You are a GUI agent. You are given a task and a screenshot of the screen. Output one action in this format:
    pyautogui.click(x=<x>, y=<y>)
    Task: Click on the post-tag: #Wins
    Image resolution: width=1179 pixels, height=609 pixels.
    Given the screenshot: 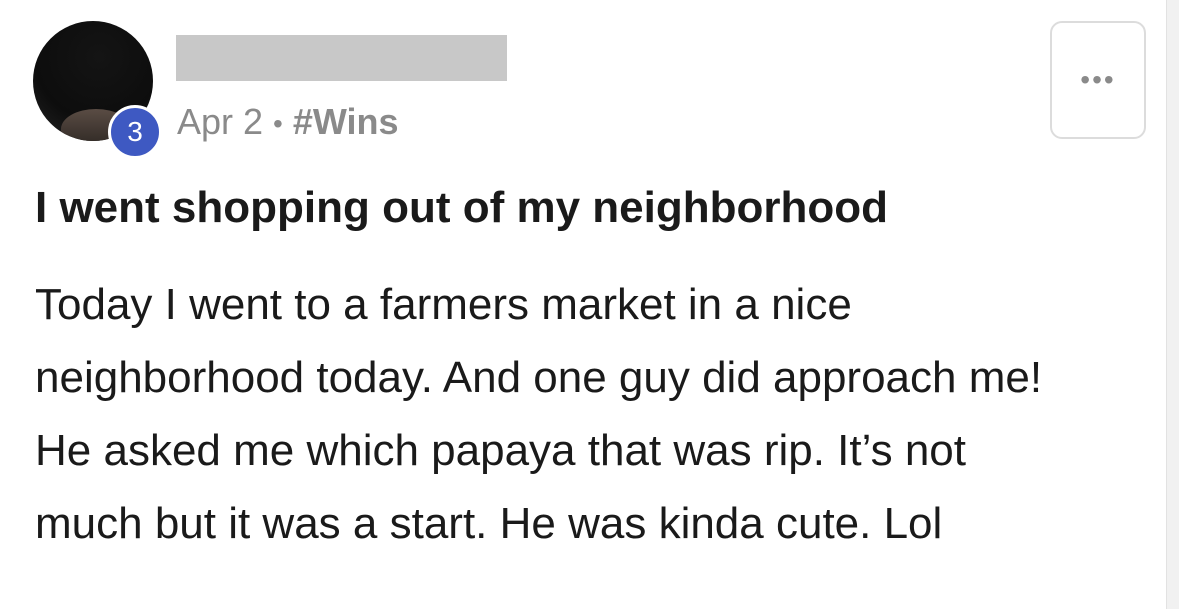 What is the action you would take?
    pyautogui.click(x=346, y=121)
    